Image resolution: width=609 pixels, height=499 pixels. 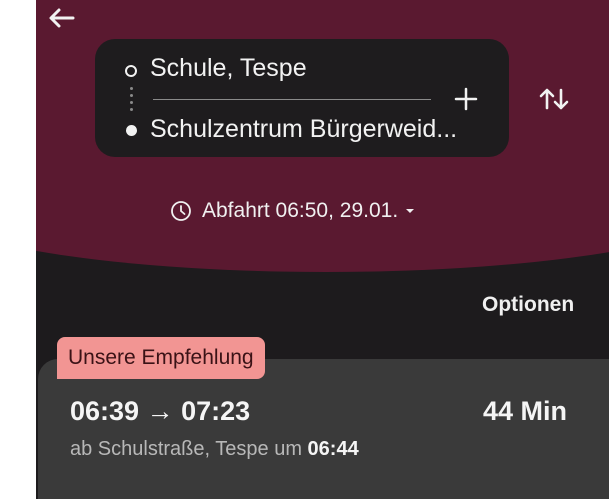 I want to click on options-button: Optionen, so click(x=528, y=305).